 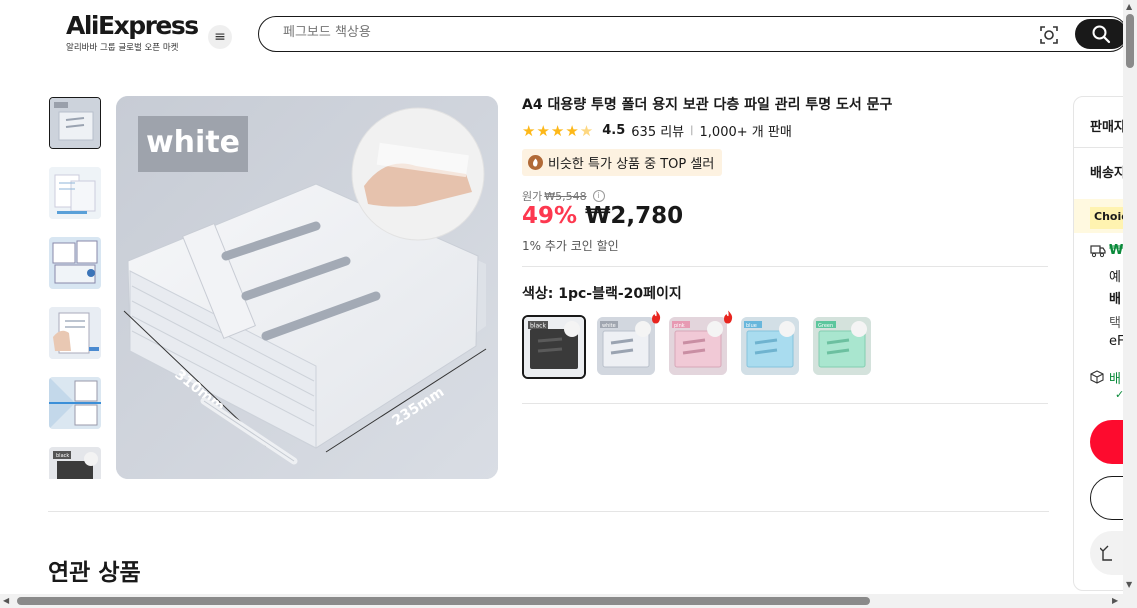 I want to click on original-price: ₩5,548, so click(x=565, y=196).